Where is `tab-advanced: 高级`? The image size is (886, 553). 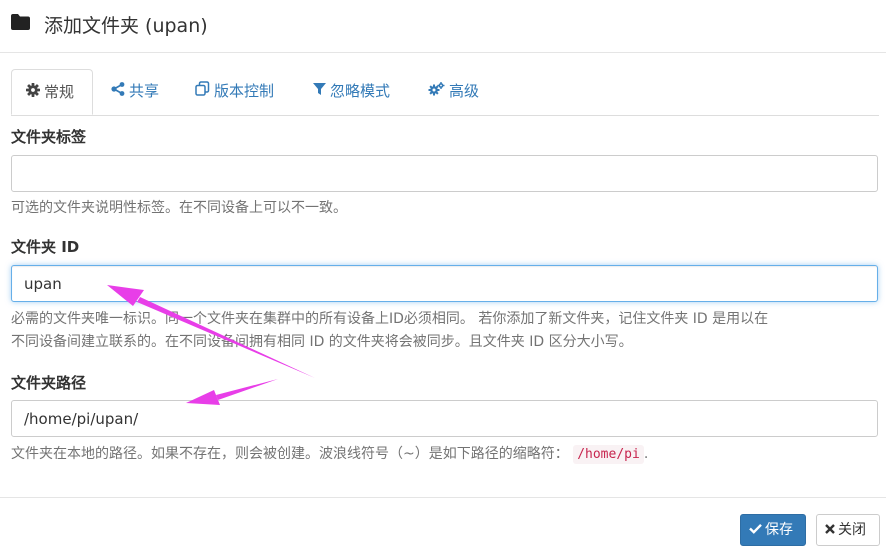 tab-advanced: 高级 is located at coordinates (453, 91).